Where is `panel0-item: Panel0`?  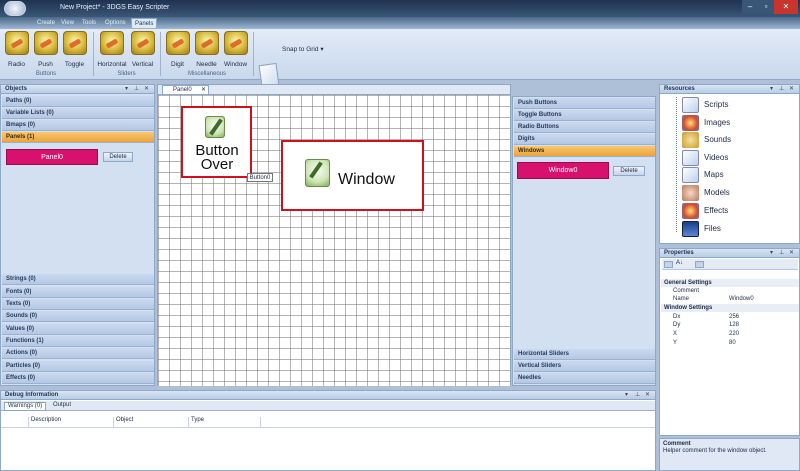
panel0-item: Panel0 is located at coordinates (52, 157).